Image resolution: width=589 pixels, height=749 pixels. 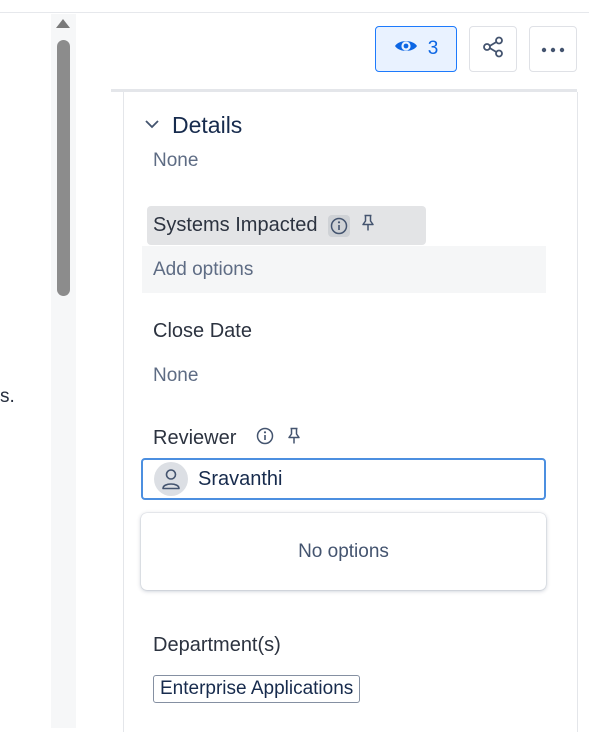 I want to click on more-actions-button, so click(x=553, y=49).